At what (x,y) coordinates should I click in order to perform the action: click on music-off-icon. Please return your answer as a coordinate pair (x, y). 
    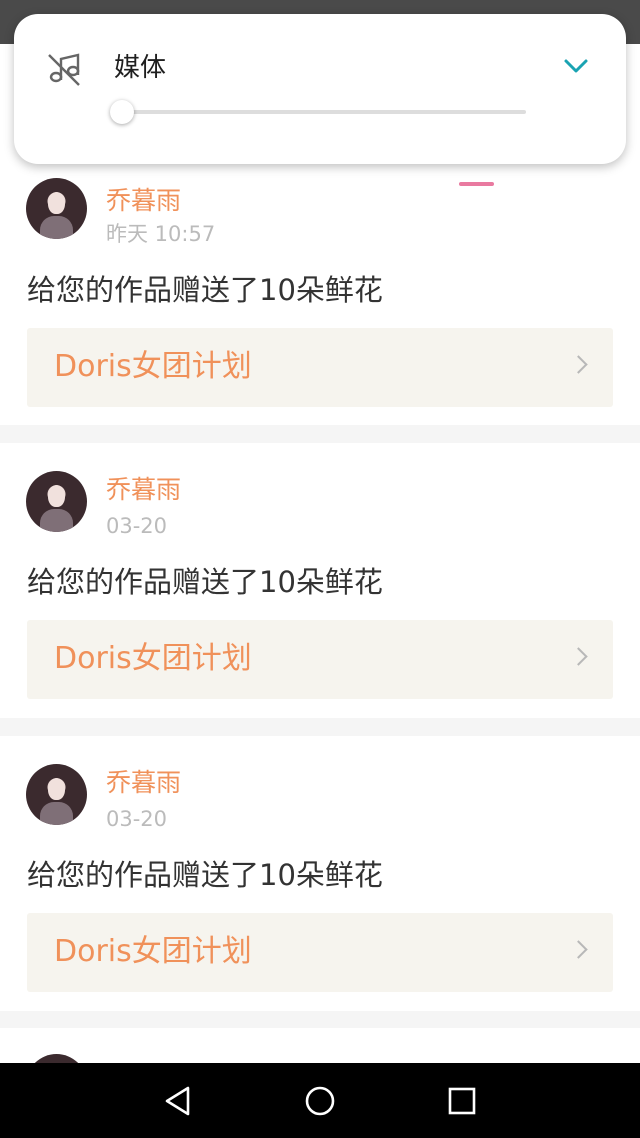
    Looking at the image, I should click on (64, 70).